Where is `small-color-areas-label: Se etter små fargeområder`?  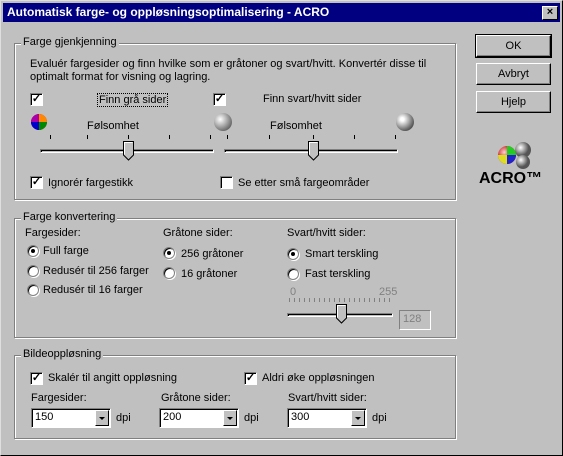
small-color-areas-label: Se etter små fargeområder is located at coordinates (303, 183).